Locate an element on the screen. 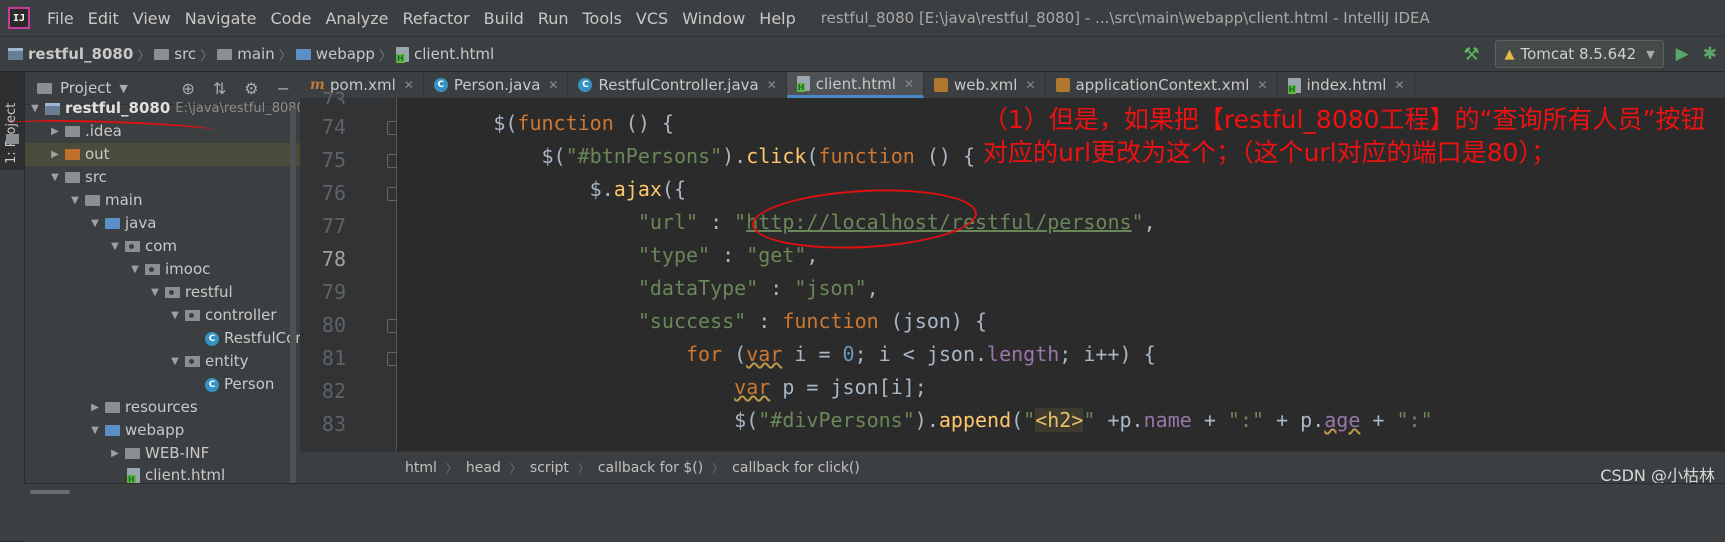 The image size is (1725, 542). collapse-all-icon: ⇅ is located at coordinates (219, 88).